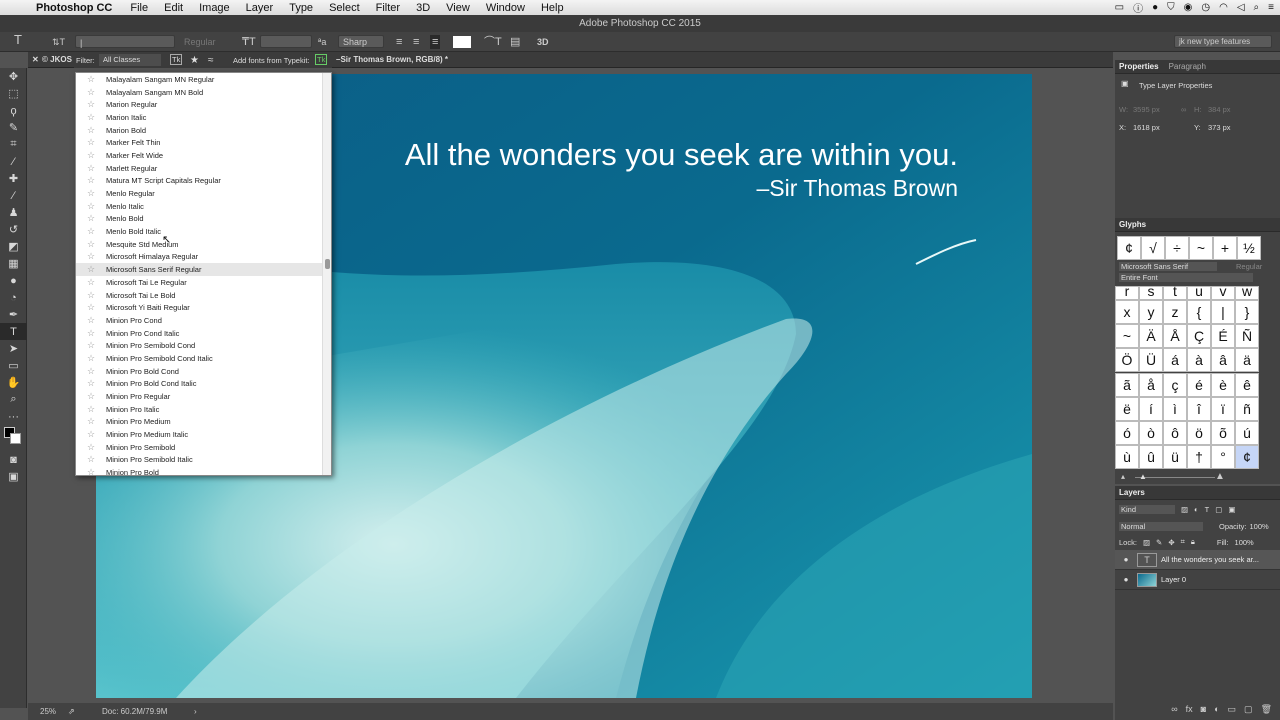 The height and width of the screenshot is (720, 1280). Describe the element at coordinates (13, 161) in the screenshot. I see `eyedropper-tool-icon: ⁄` at that location.